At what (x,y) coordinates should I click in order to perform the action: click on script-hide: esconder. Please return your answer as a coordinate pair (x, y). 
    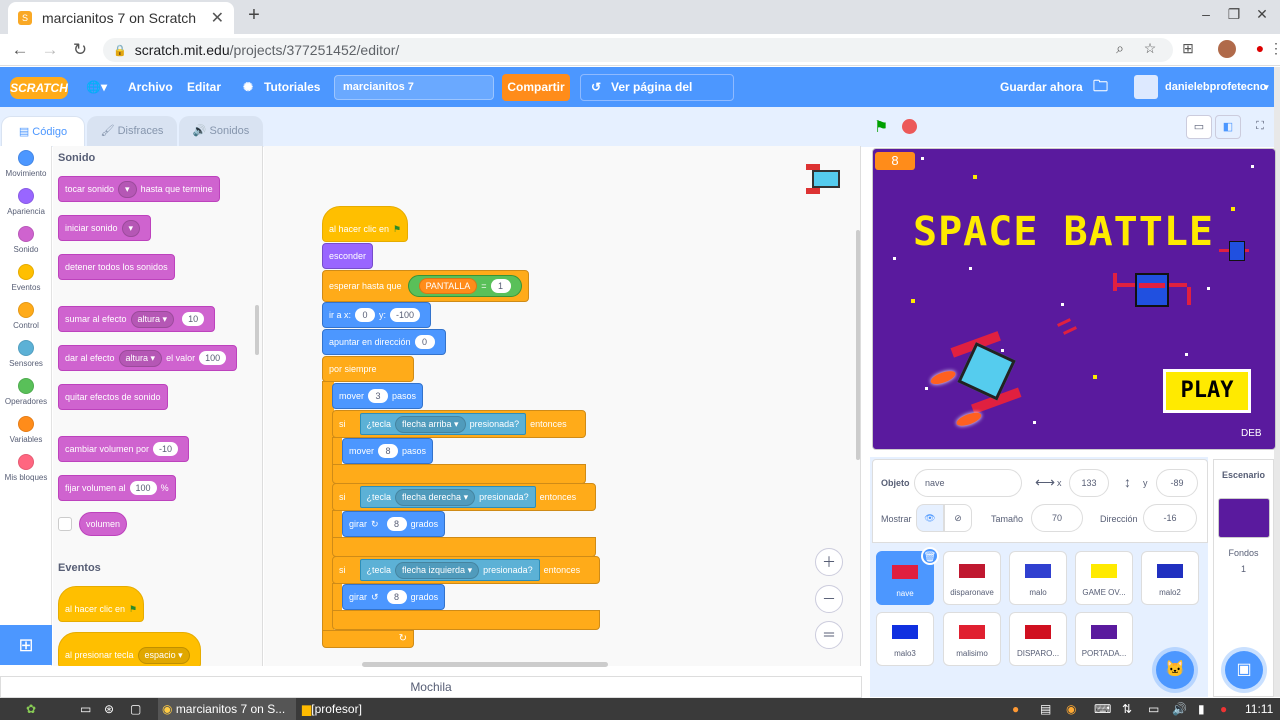
    Looking at the image, I should click on (348, 256).